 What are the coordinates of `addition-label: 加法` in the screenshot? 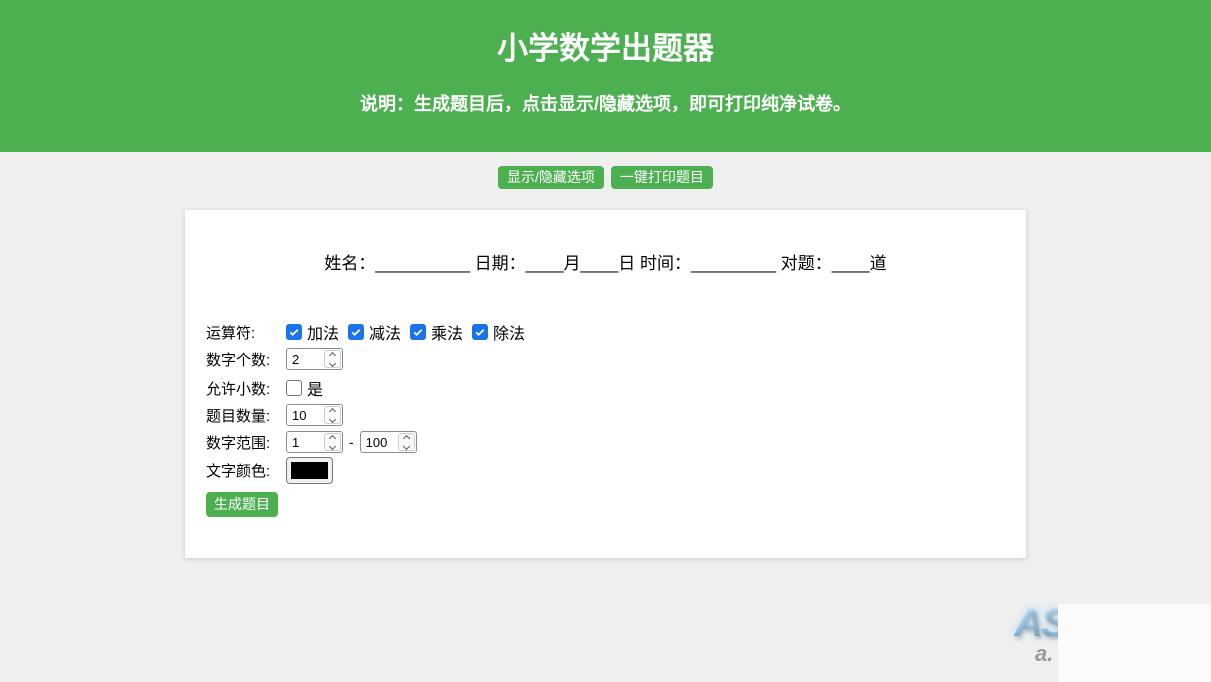 It's located at (323, 334).